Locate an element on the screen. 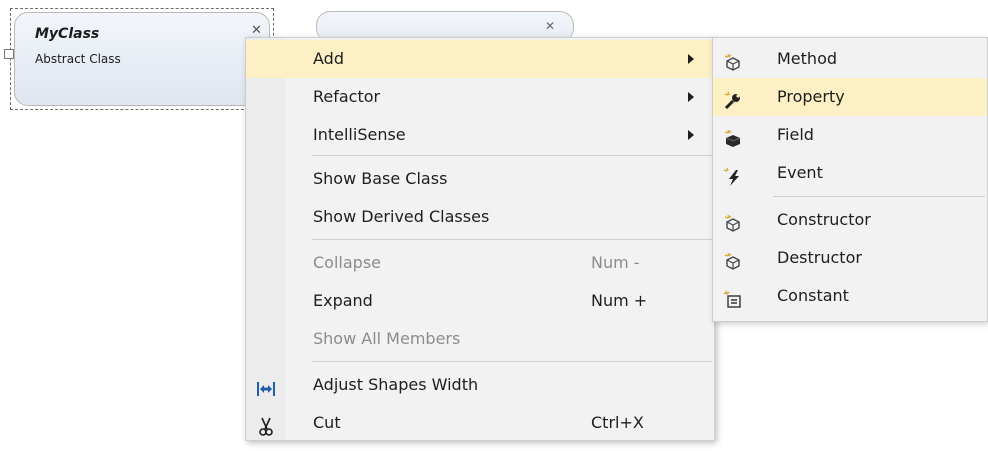  class-name: MyClass is located at coordinates (67, 34).